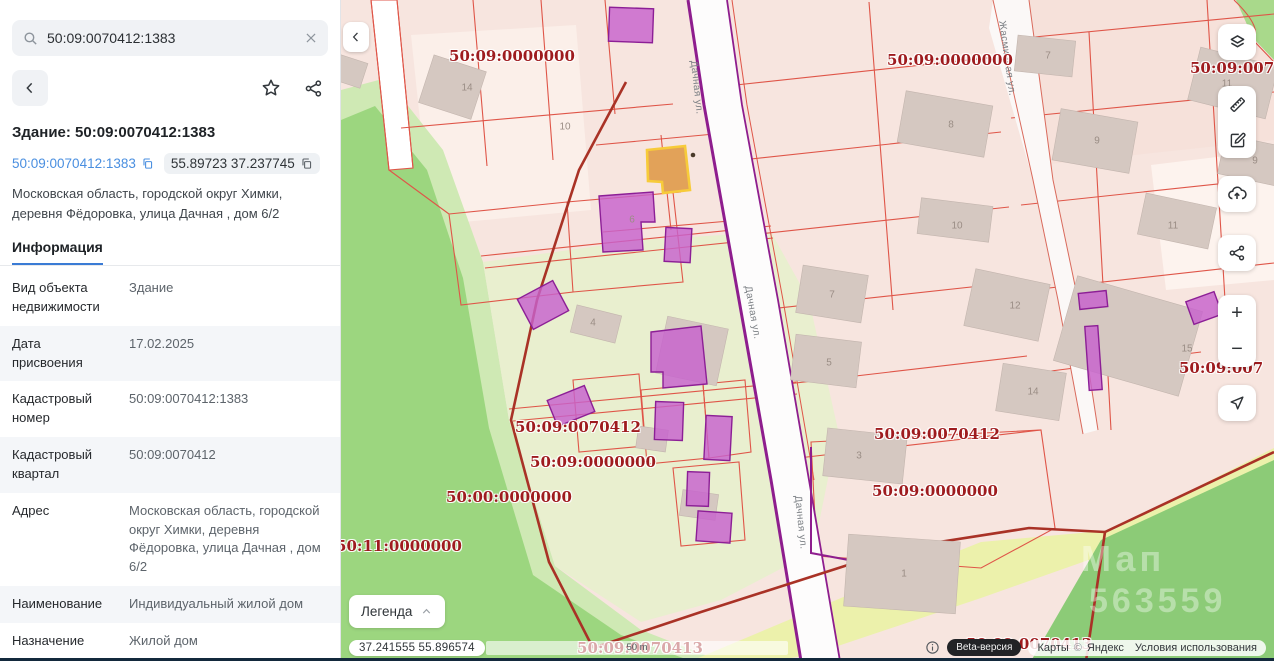  Describe the element at coordinates (170, 409) in the screenshot. I see `info-row: Кадастровый номер 50:09:0070412:1383` at that location.